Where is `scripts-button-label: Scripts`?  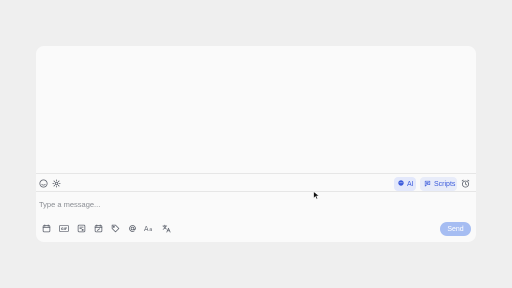 scripts-button-label: Scripts is located at coordinates (445, 184).